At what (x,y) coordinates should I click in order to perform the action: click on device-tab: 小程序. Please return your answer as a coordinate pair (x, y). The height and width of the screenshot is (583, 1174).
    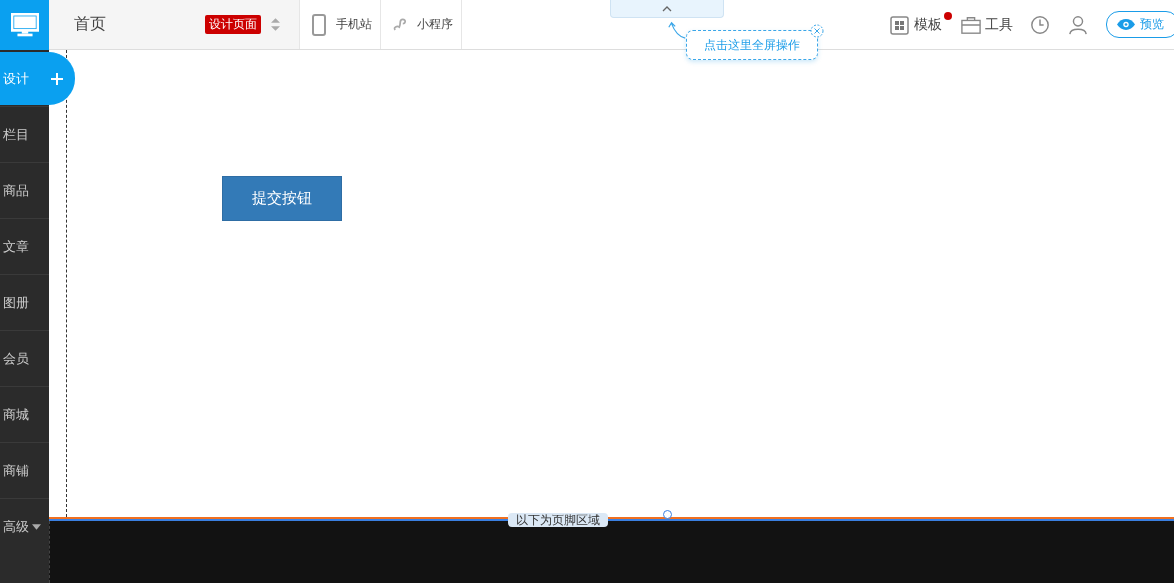
    Looking at the image, I should click on (421, 24).